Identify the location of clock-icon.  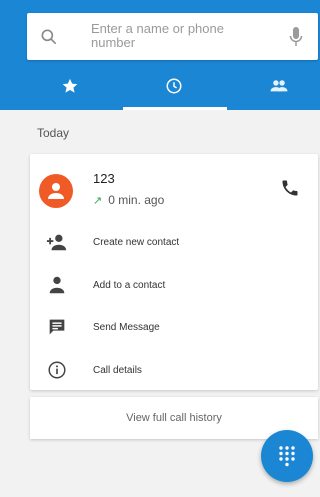
(174, 86).